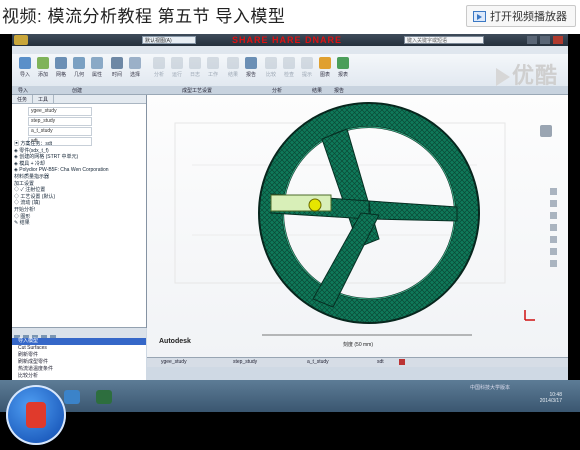  What do you see at coordinates (528, 17) in the screenshot?
I see `open-player-label: 打开视频播放器` at bounding box center [528, 17].